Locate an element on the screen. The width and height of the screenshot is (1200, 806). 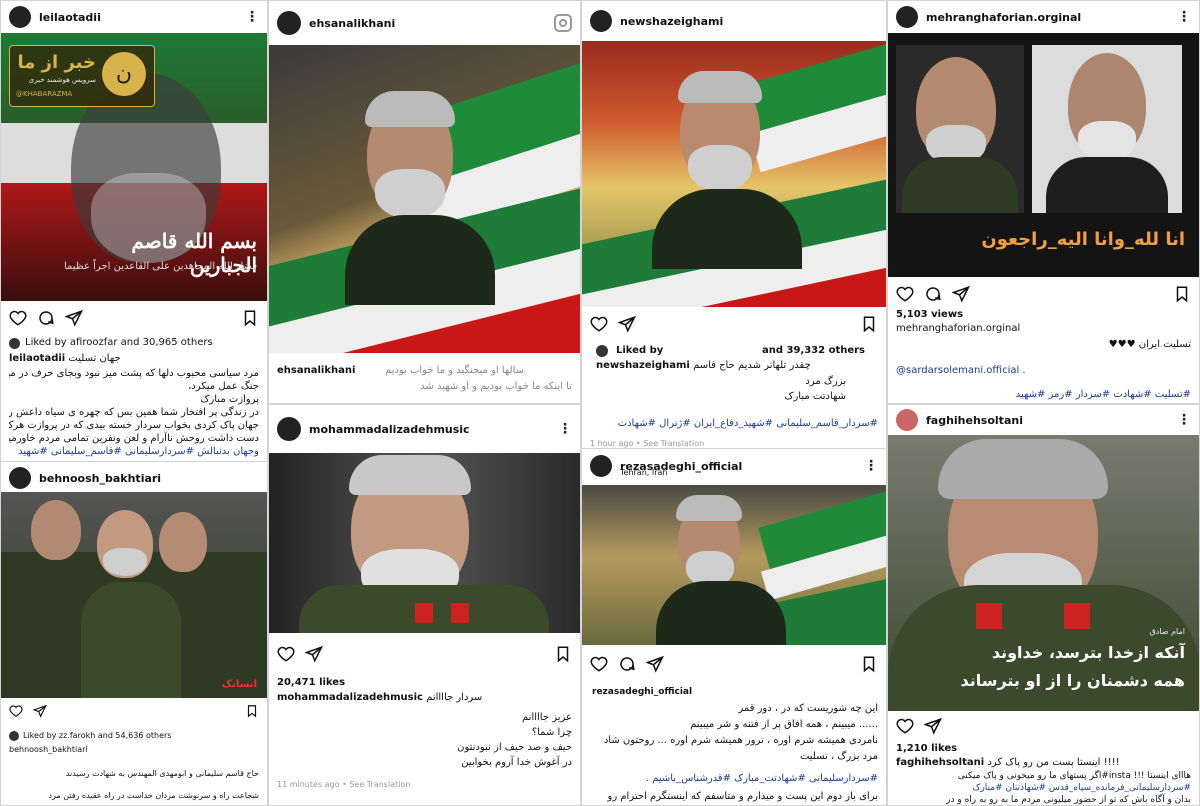
instagram-icon is located at coordinates (563, 23).